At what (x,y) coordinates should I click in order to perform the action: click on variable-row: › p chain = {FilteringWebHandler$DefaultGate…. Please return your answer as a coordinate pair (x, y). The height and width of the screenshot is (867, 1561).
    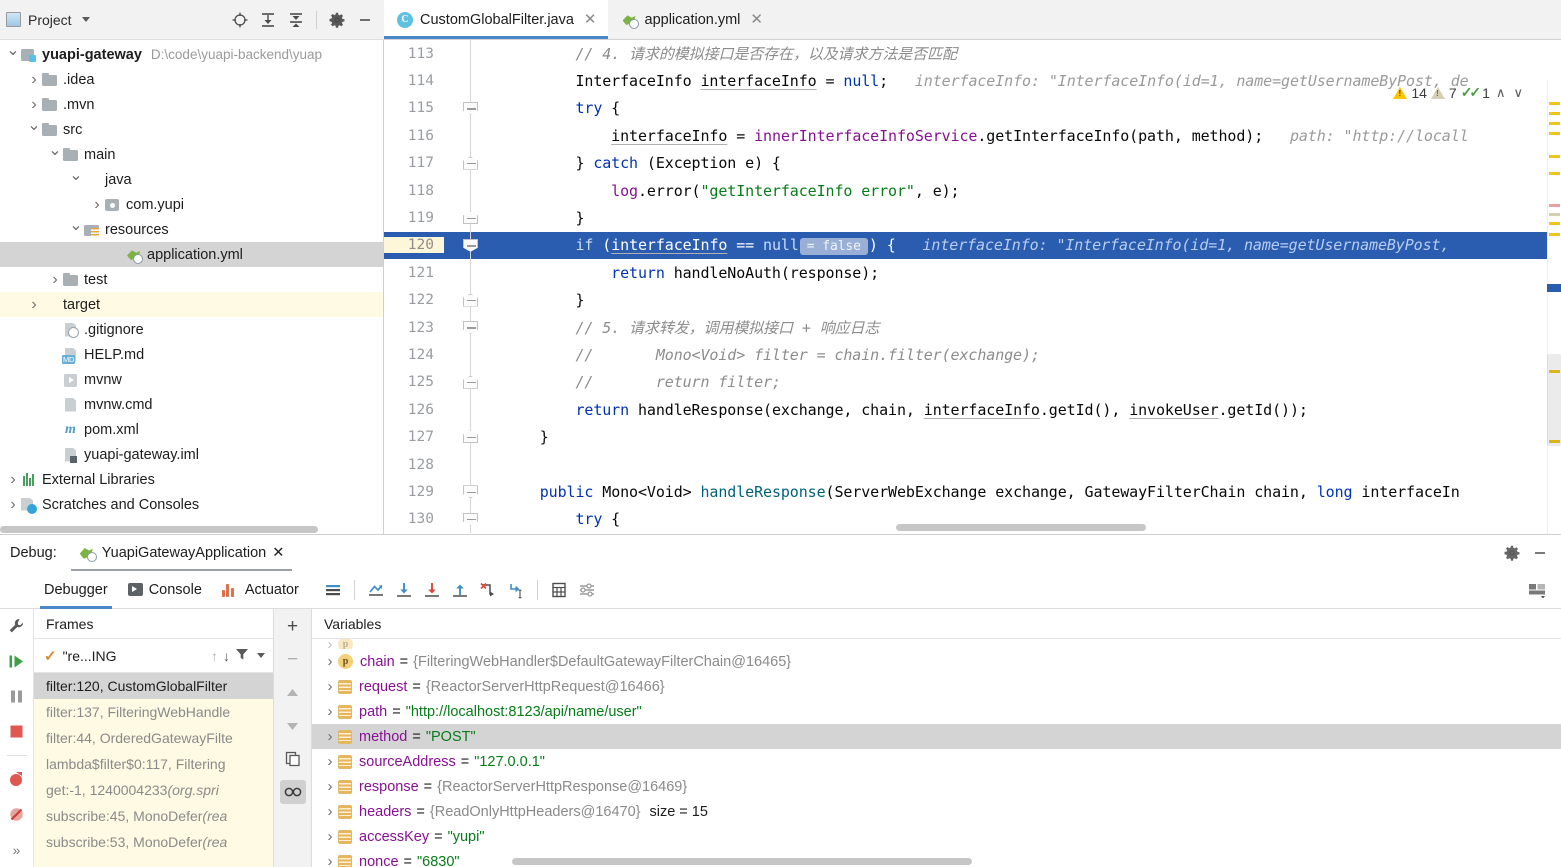
    Looking at the image, I should click on (936, 661).